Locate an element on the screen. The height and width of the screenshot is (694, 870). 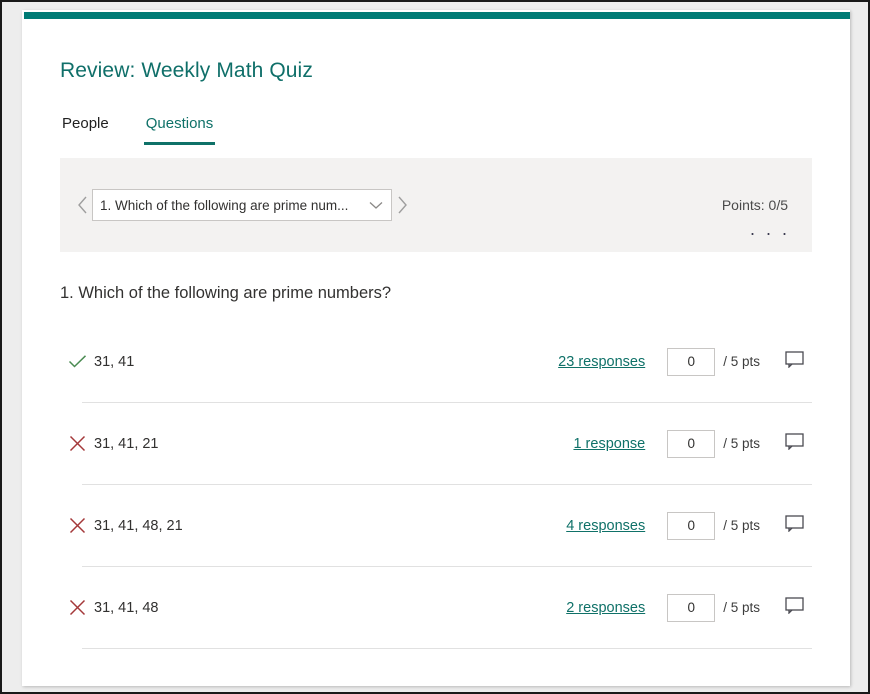
answer-text: 31, 41, 21 is located at coordinates (126, 443).